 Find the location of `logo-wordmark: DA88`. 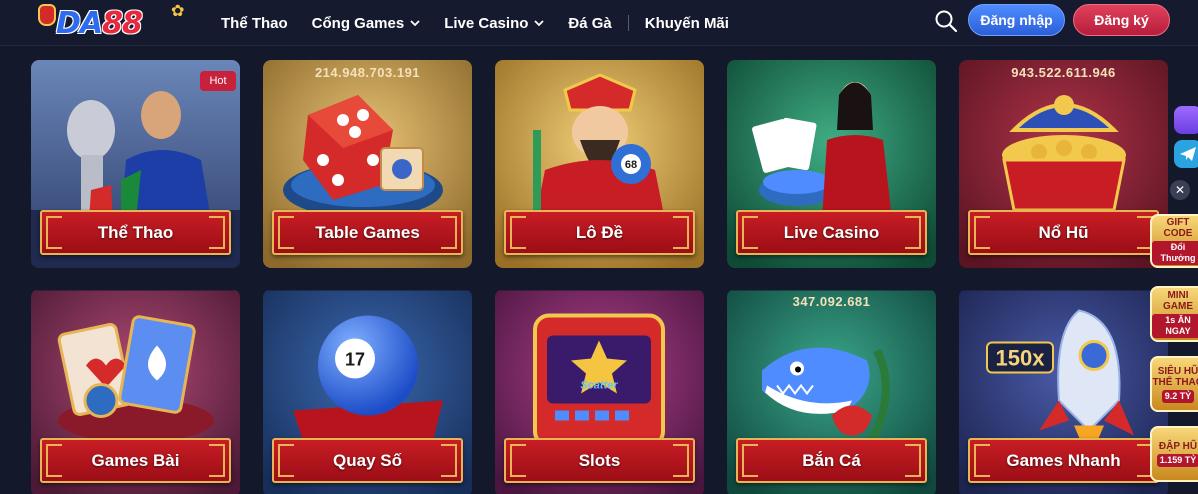

logo-wordmark: DA88 is located at coordinates (99, 23).